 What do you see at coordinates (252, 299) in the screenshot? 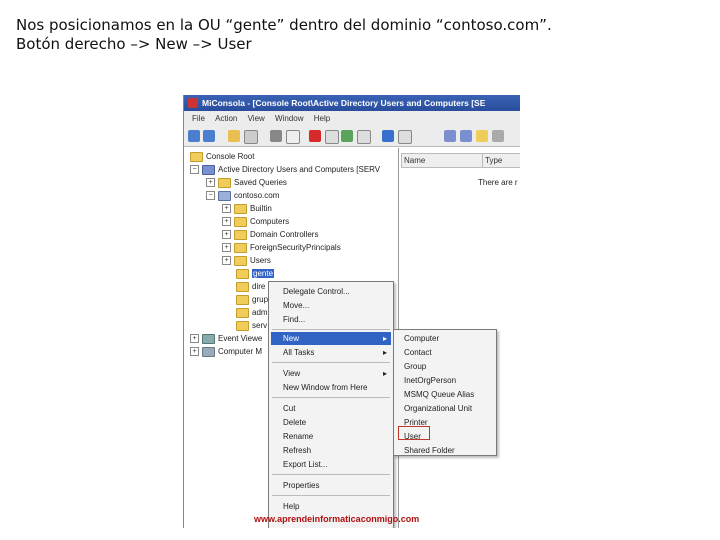
I see `tree-ou: grup` at bounding box center [252, 299].